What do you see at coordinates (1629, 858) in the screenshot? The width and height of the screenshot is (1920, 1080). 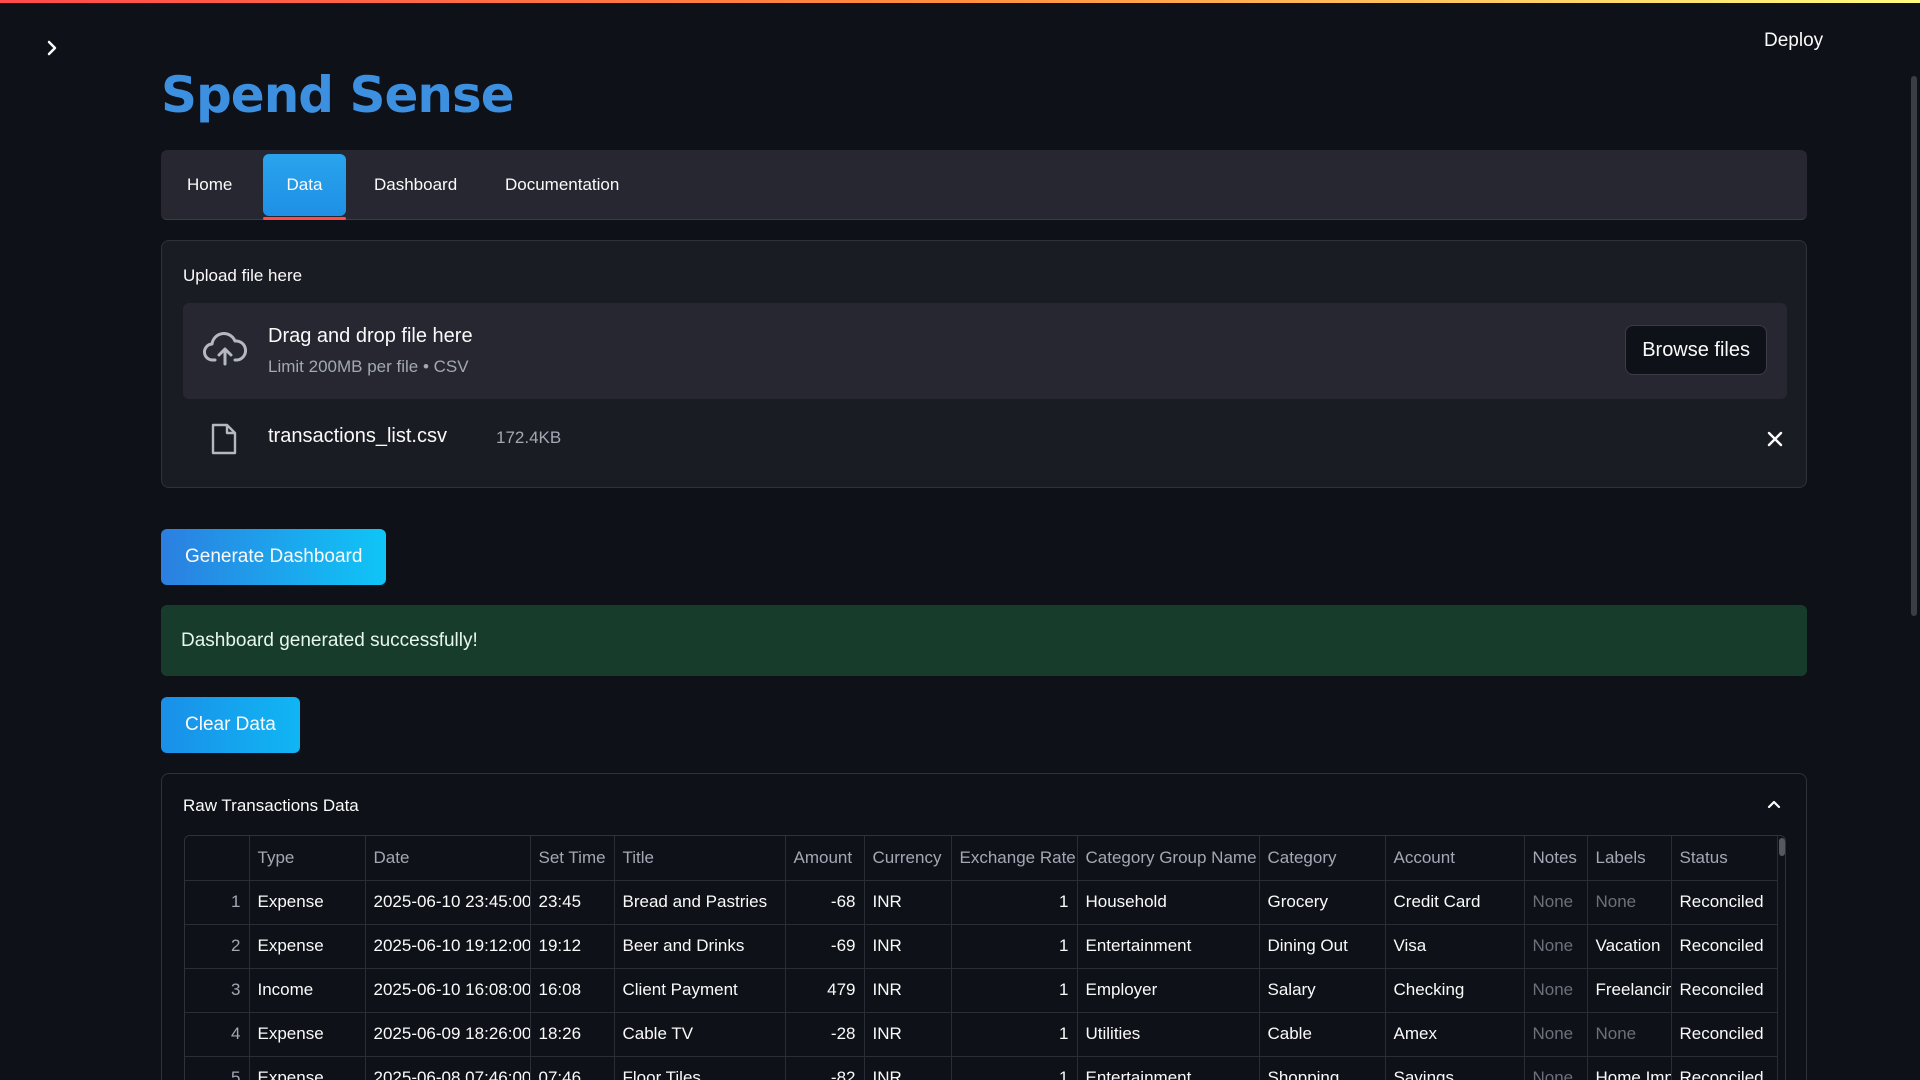 I see `column-header-labels: Labels` at bounding box center [1629, 858].